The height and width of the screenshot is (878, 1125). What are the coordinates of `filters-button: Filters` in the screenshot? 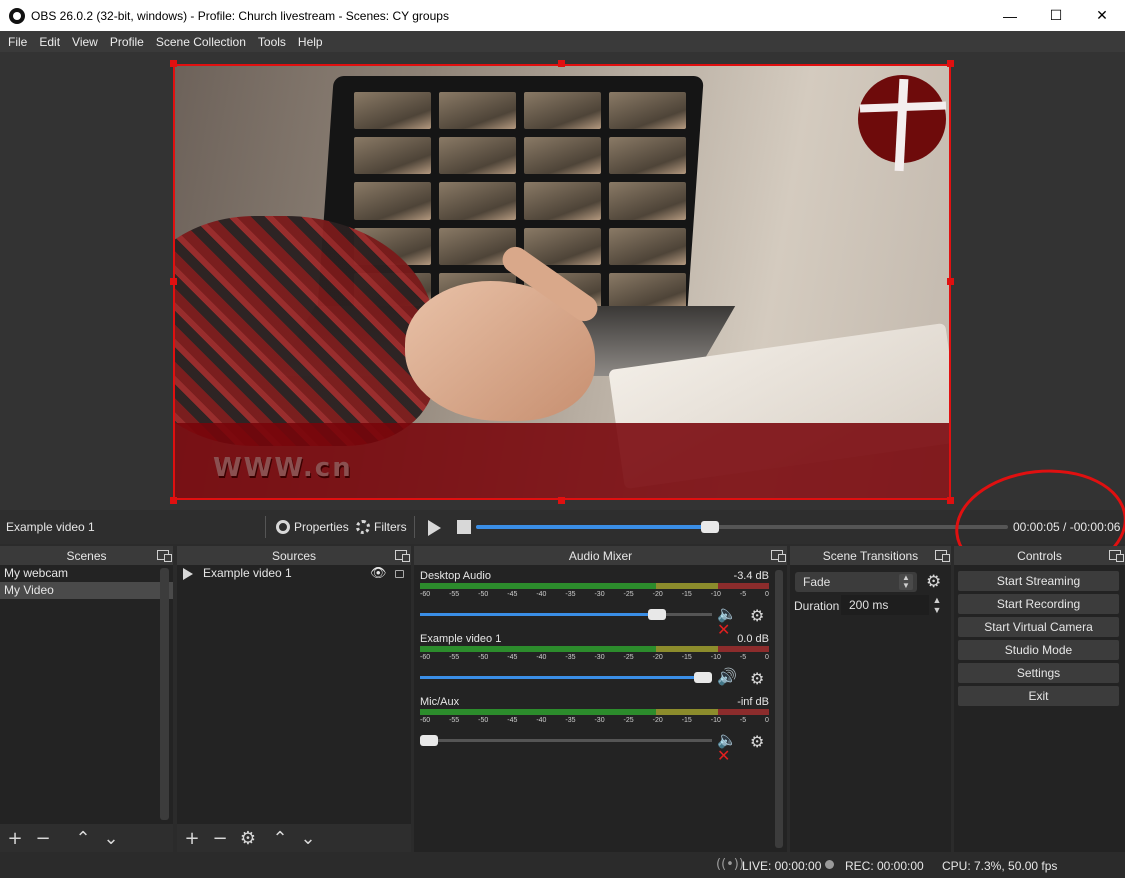 It's located at (381, 527).